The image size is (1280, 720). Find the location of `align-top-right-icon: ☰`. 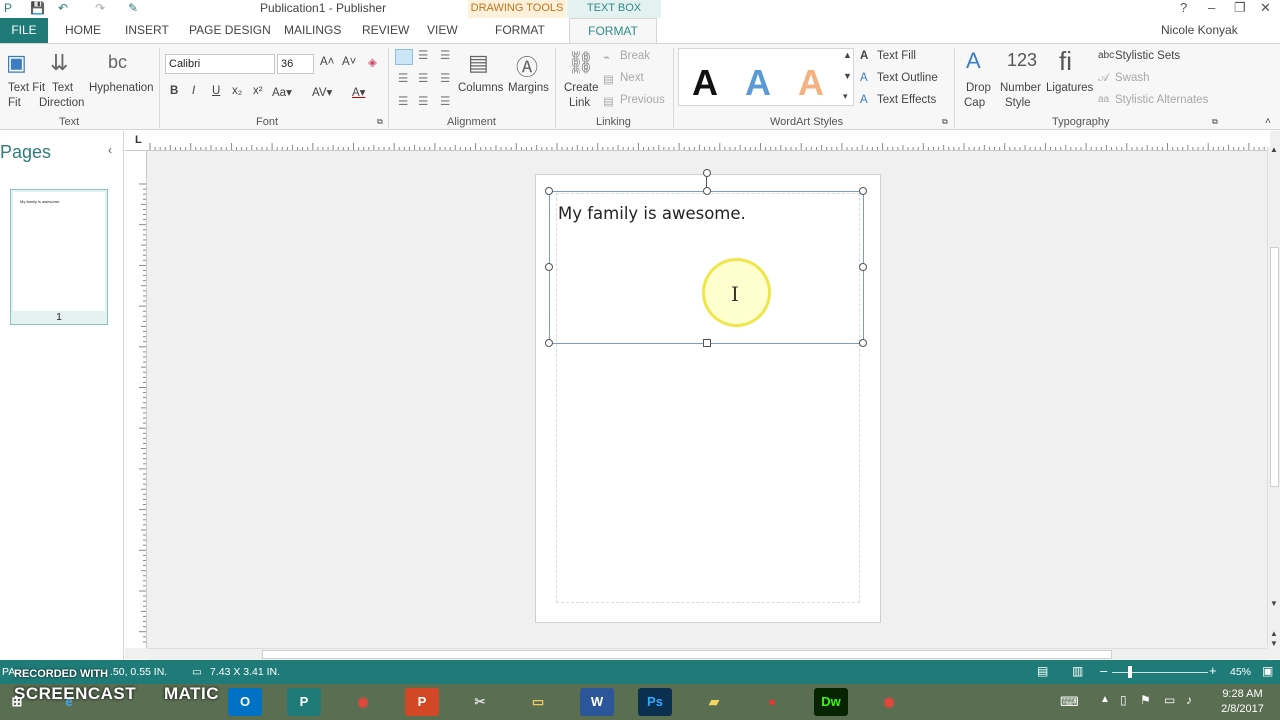

align-top-right-icon: ☰ is located at coordinates (445, 55).